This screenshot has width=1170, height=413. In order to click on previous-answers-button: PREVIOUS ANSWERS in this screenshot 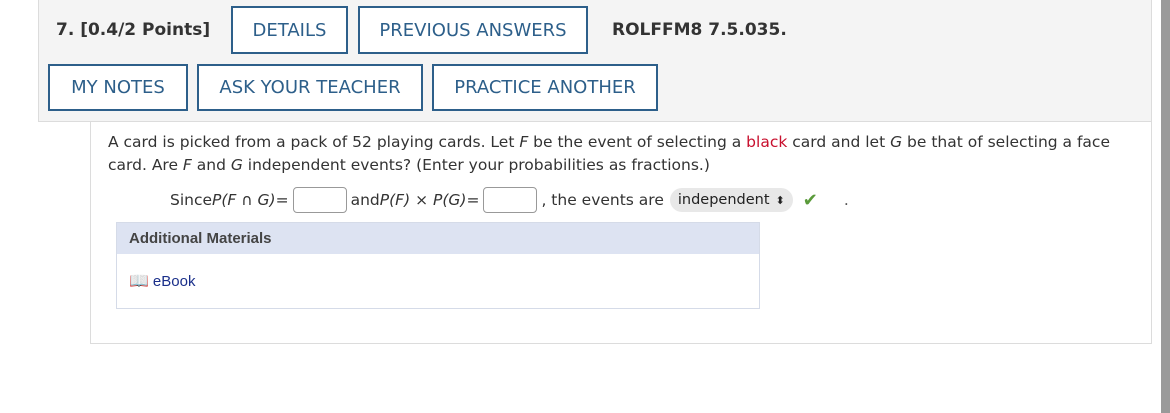, I will do `click(473, 30)`.